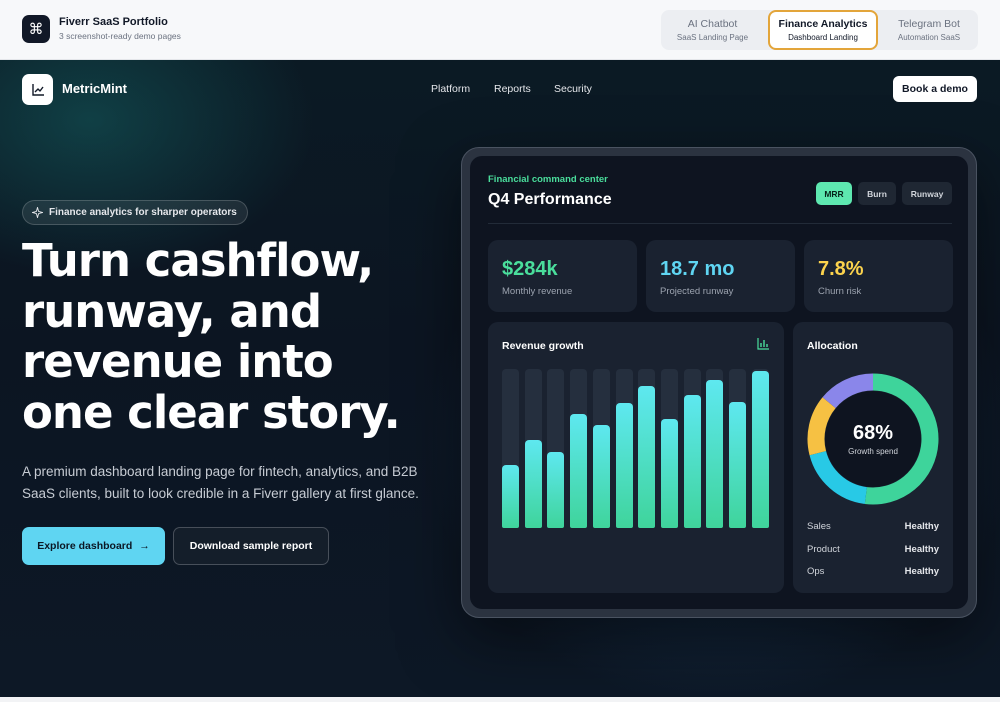 Image resolution: width=1000 pixels, height=702 pixels. I want to click on allocation-title: Allocation, so click(832, 346).